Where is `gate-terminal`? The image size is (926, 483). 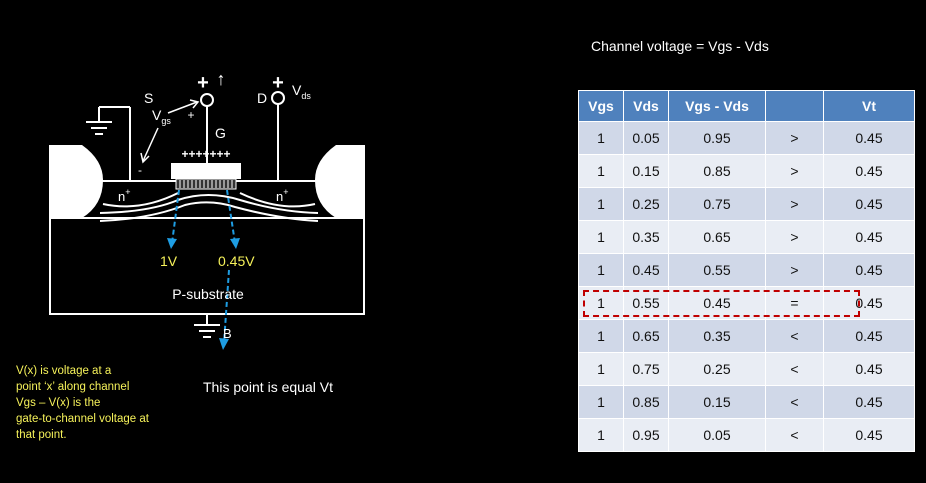
gate-terminal is located at coordinates (207, 100).